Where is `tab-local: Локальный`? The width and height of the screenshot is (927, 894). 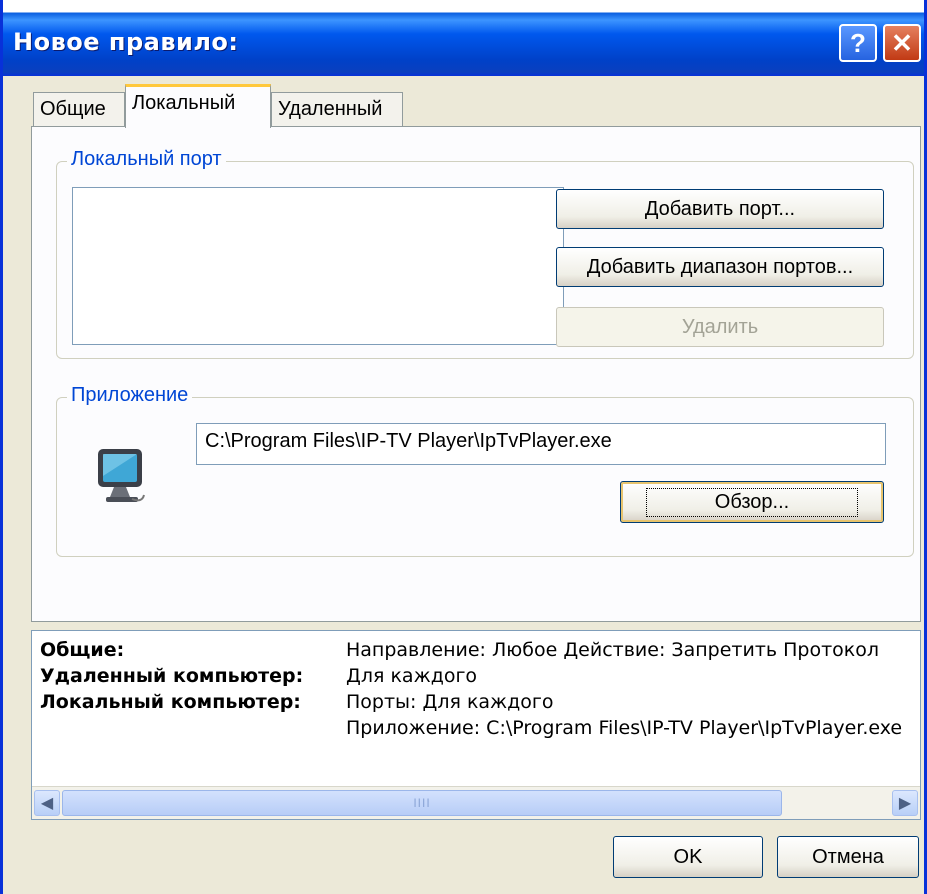
tab-local: Локальный is located at coordinates (198, 106).